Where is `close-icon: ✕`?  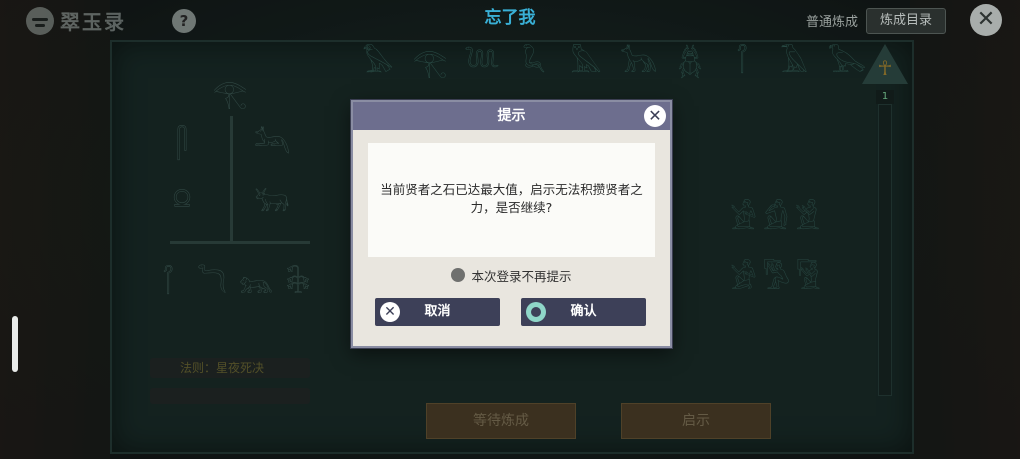 close-icon: ✕ is located at coordinates (986, 20).